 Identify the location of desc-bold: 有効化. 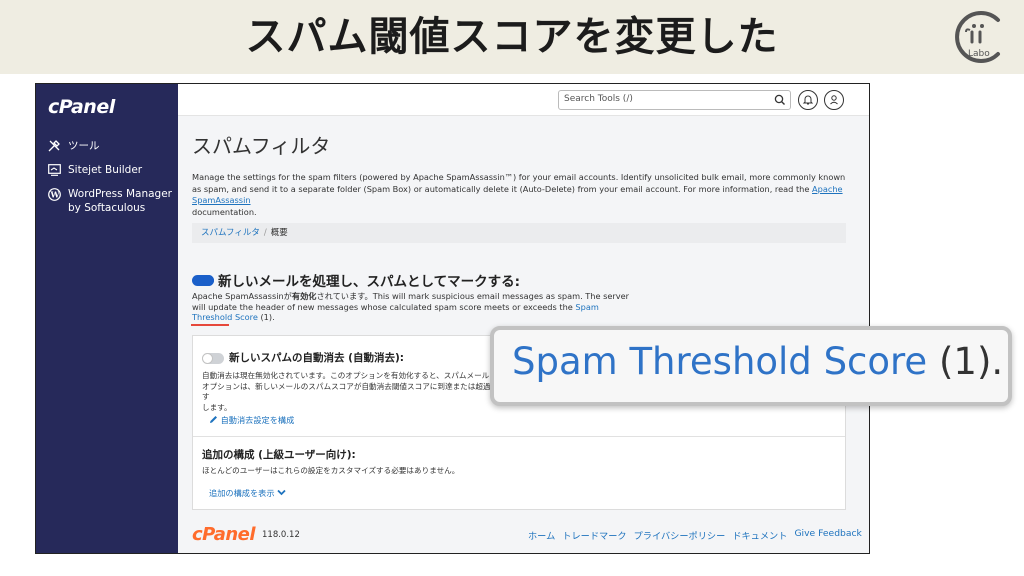
(304, 296).